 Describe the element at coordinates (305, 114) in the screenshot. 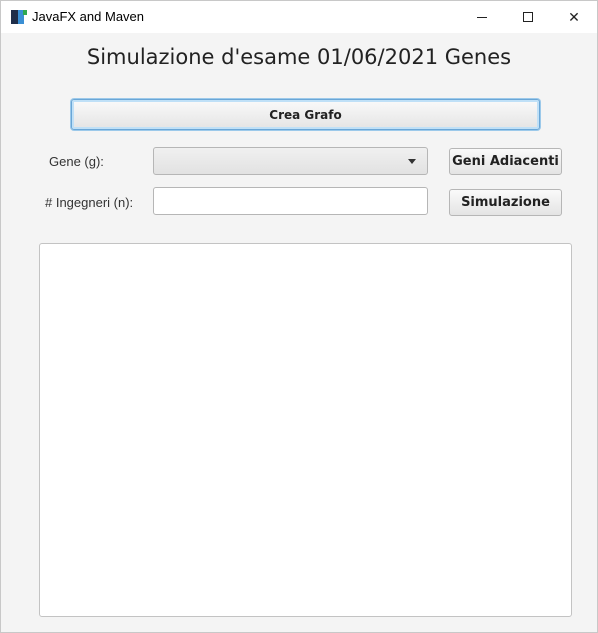

I see `crea-grafo-button: Crea Grafo` at that location.